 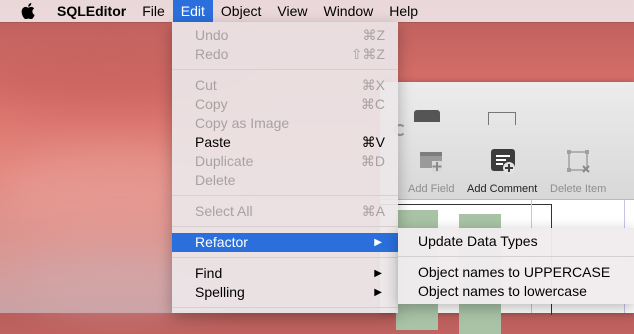 I want to click on menu-file: File, so click(x=153, y=11).